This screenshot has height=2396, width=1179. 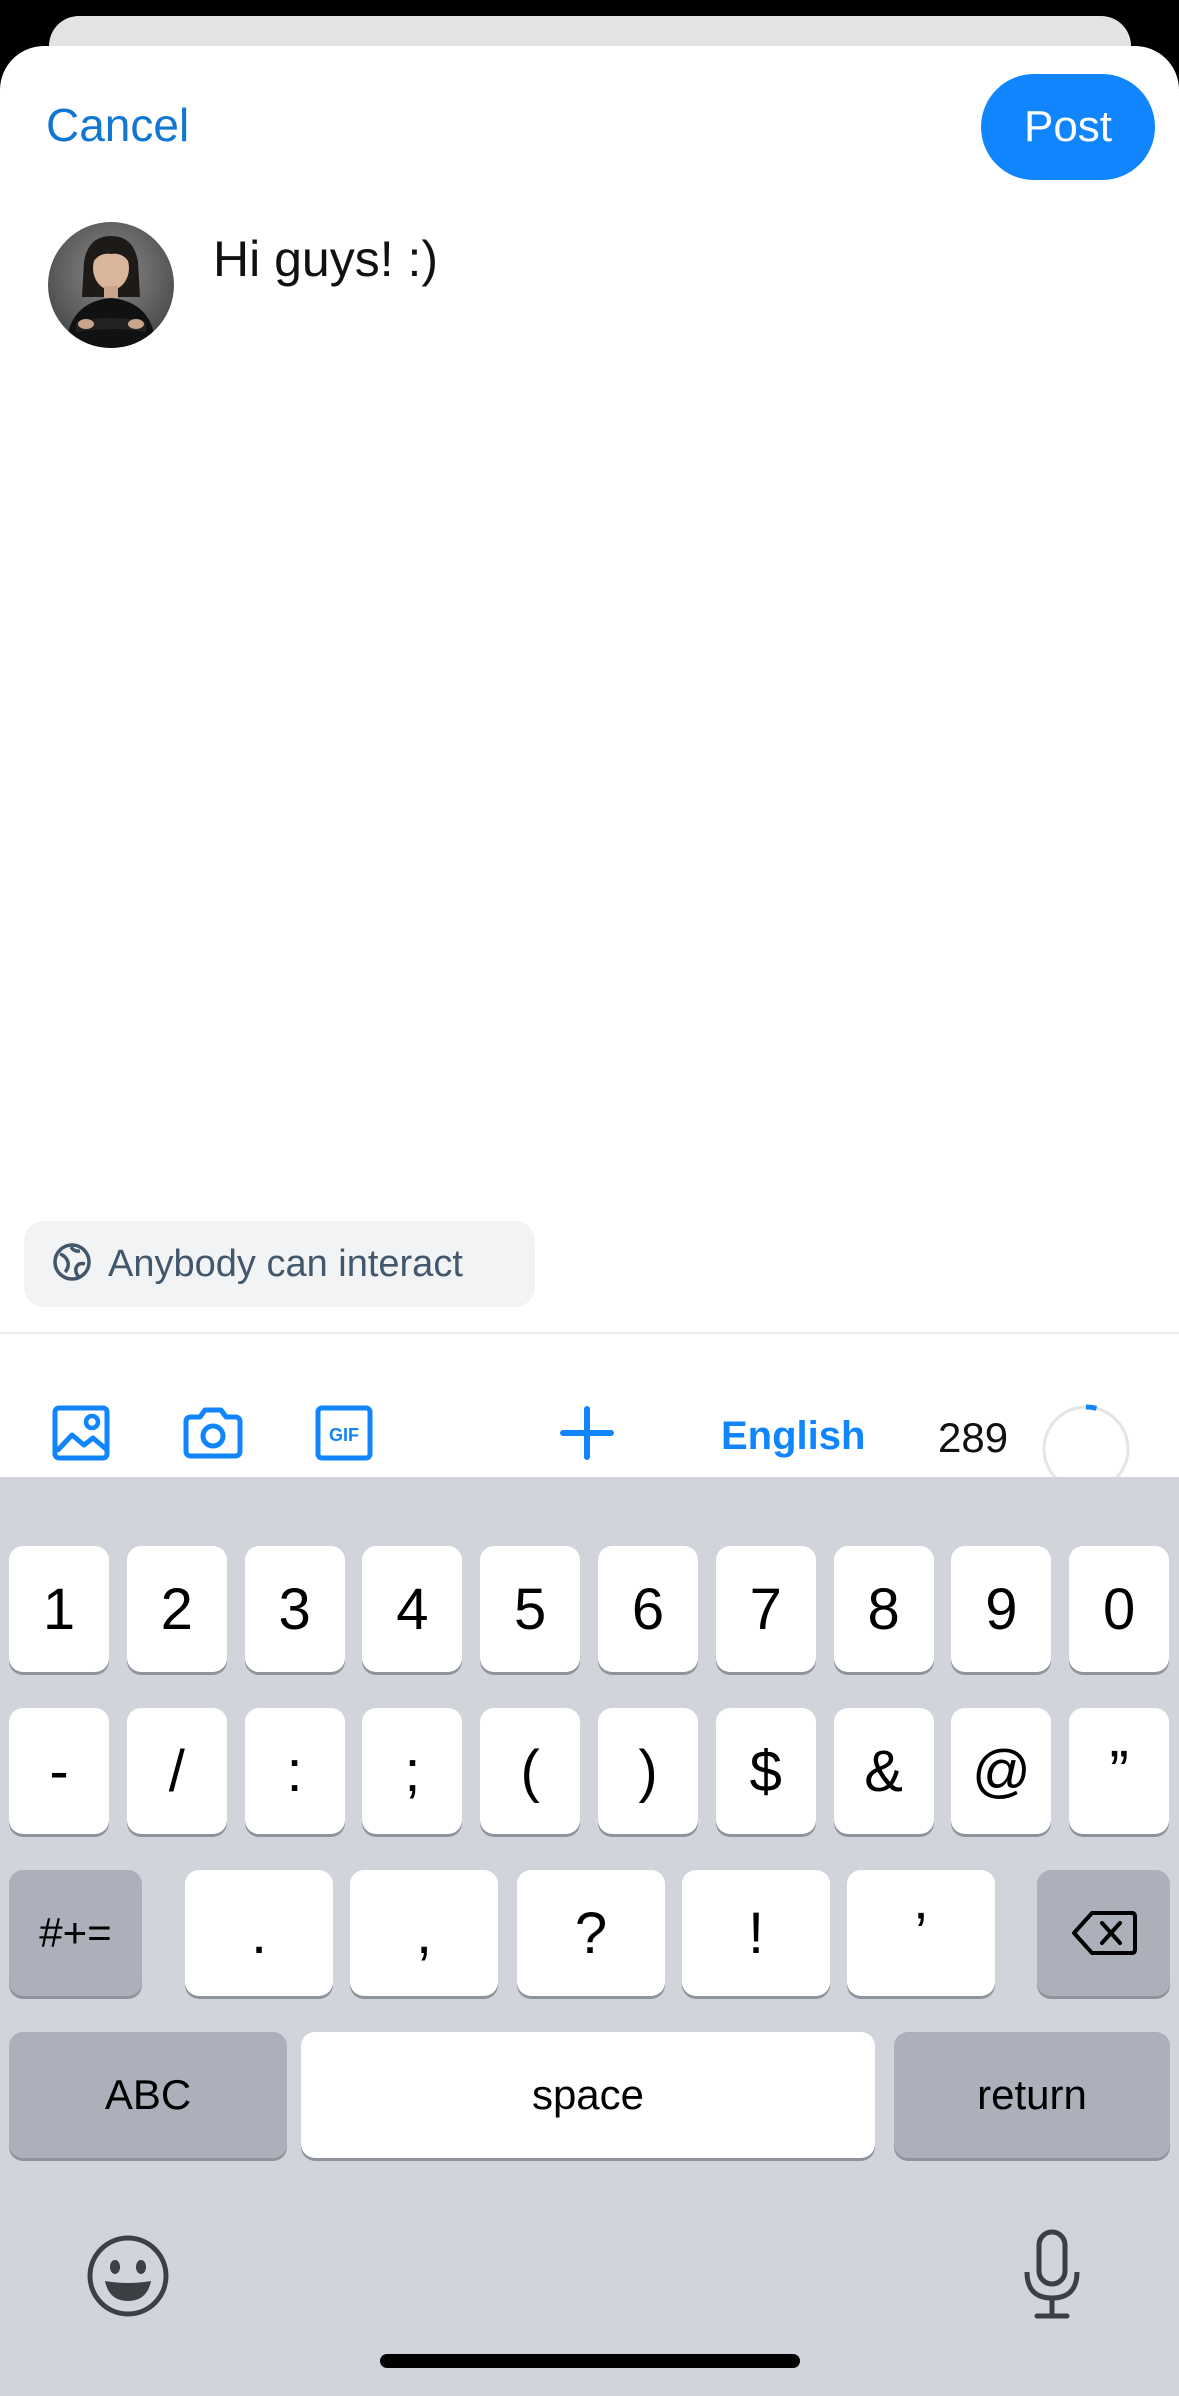 What do you see at coordinates (589, 1333) in the screenshot?
I see `toolbar-divider` at bounding box center [589, 1333].